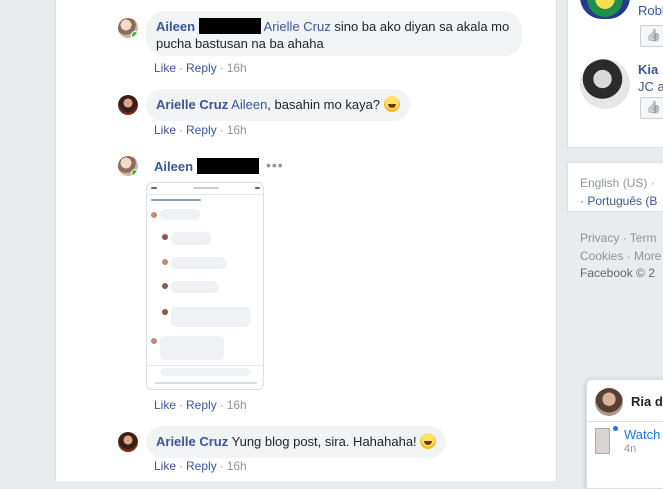 This screenshot has height=489, width=663. Describe the element at coordinates (205, 286) in the screenshot. I see `attached-screenshot-image` at that location.